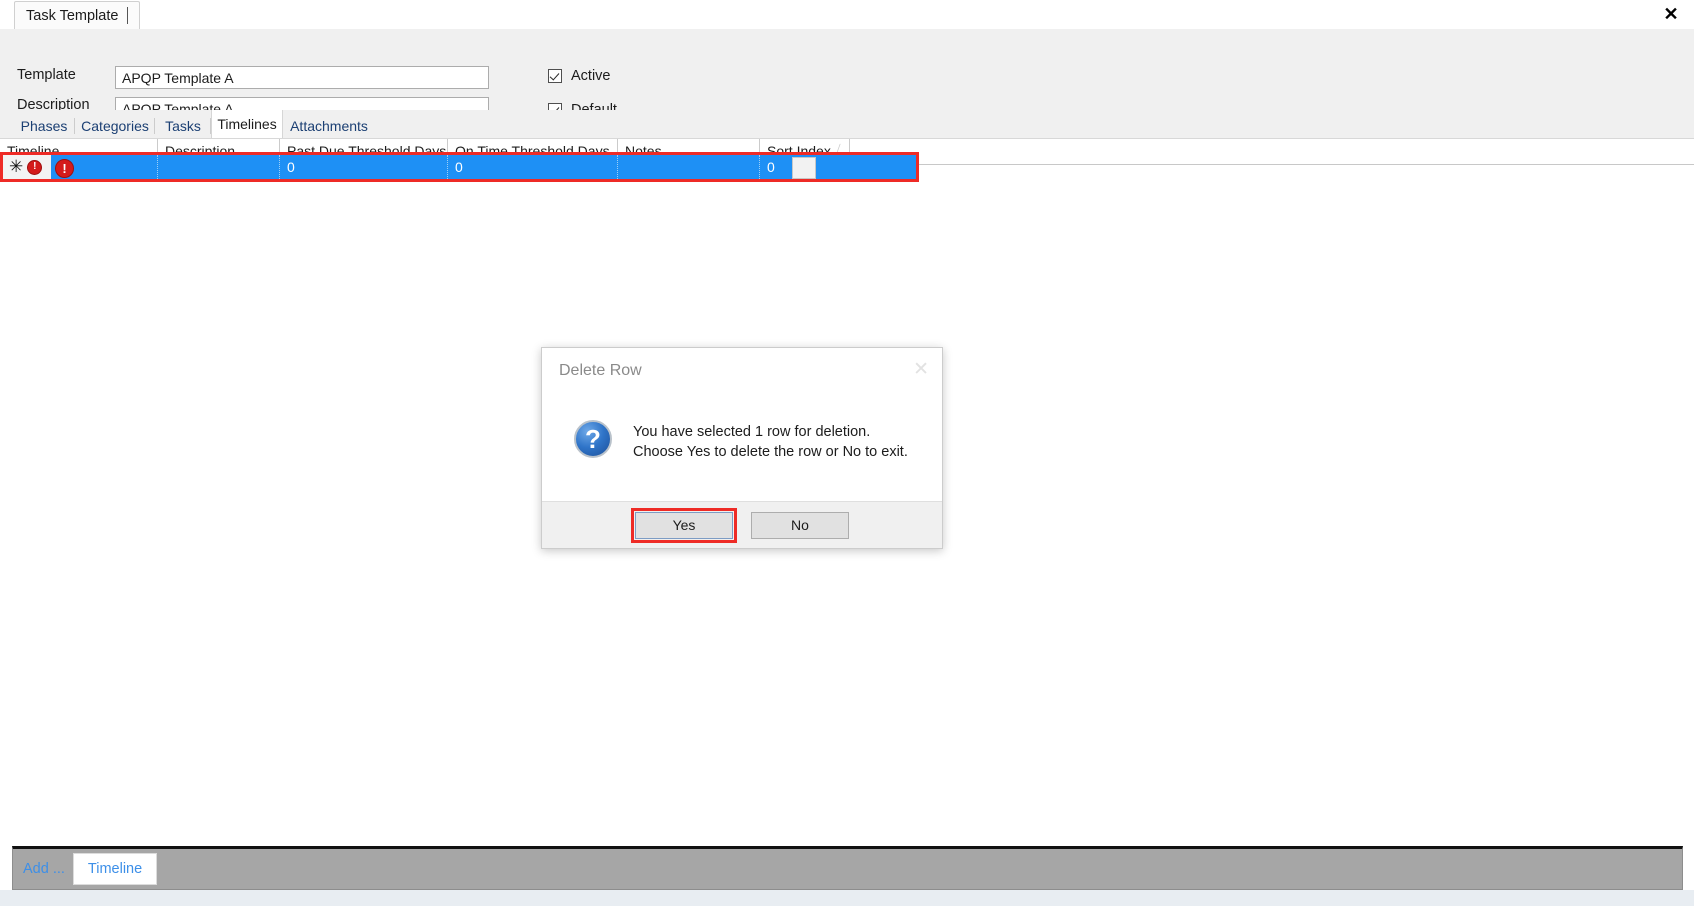  Describe the element at coordinates (593, 439) in the screenshot. I see `question-icon: ?` at that location.